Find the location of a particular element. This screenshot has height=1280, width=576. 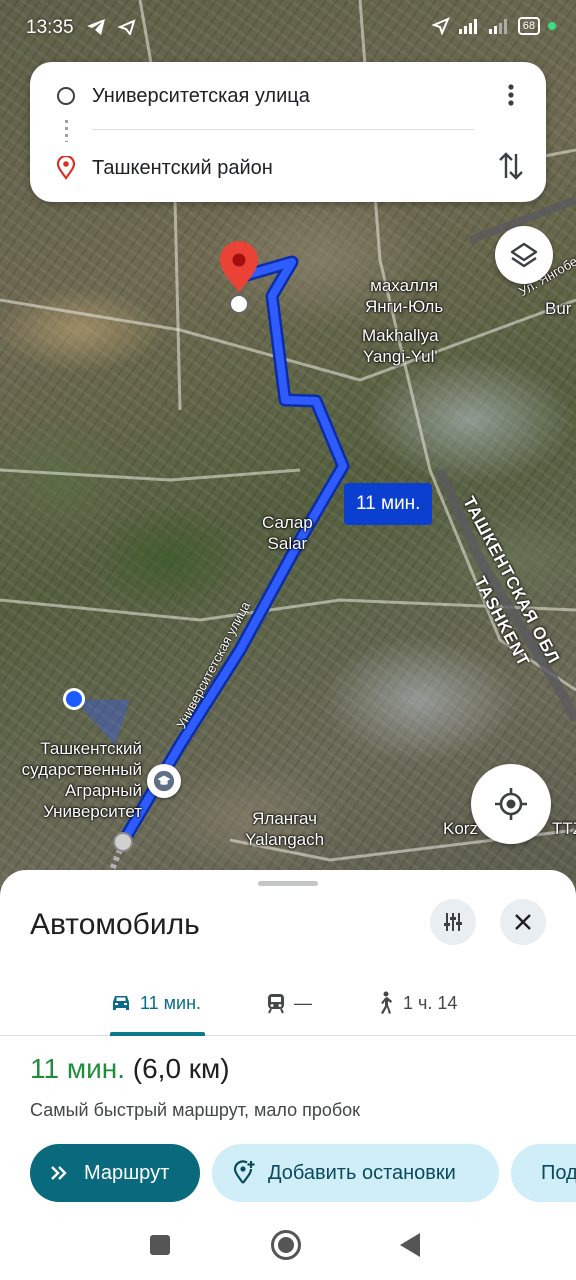

signal-icon is located at coordinates (467, 26).